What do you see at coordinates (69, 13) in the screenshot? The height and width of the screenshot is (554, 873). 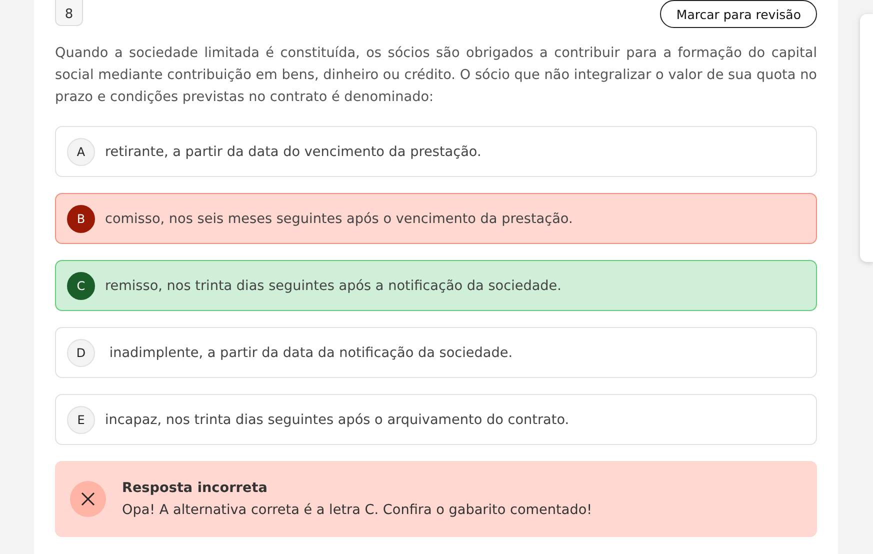 I see `question-number: 8` at bounding box center [69, 13].